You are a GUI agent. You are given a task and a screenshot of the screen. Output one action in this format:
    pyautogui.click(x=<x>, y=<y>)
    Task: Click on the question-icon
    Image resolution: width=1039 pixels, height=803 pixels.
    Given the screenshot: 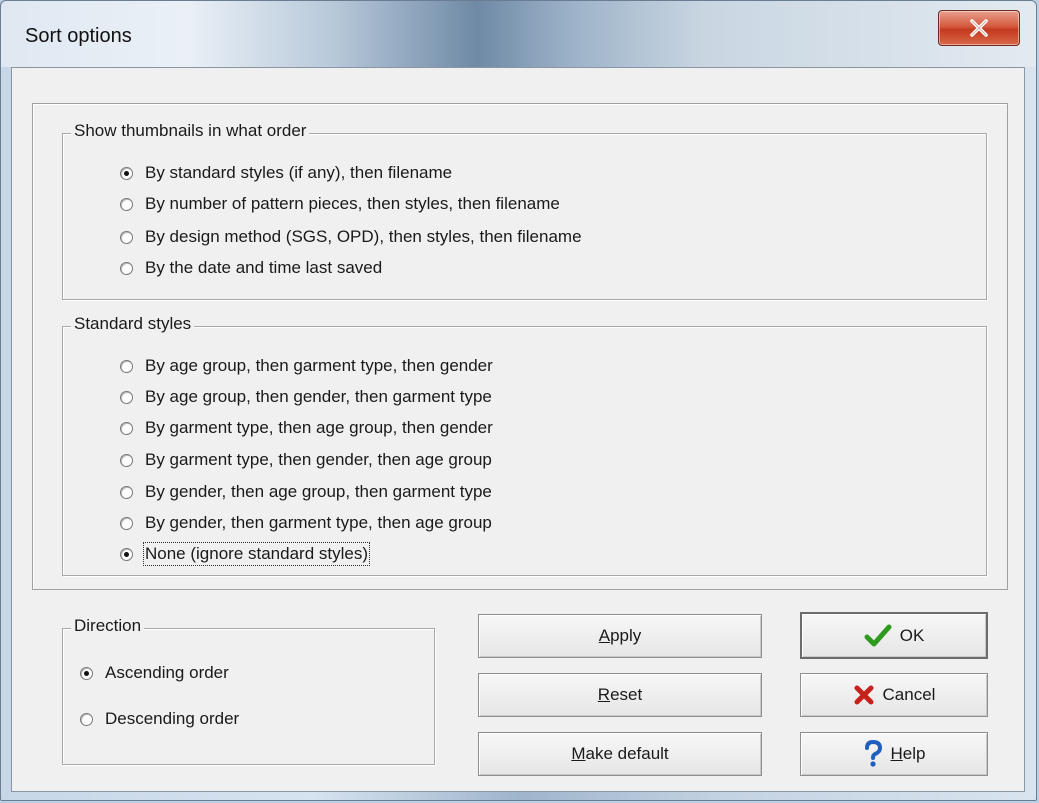 What is the action you would take?
    pyautogui.click(x=873, y=754)
    